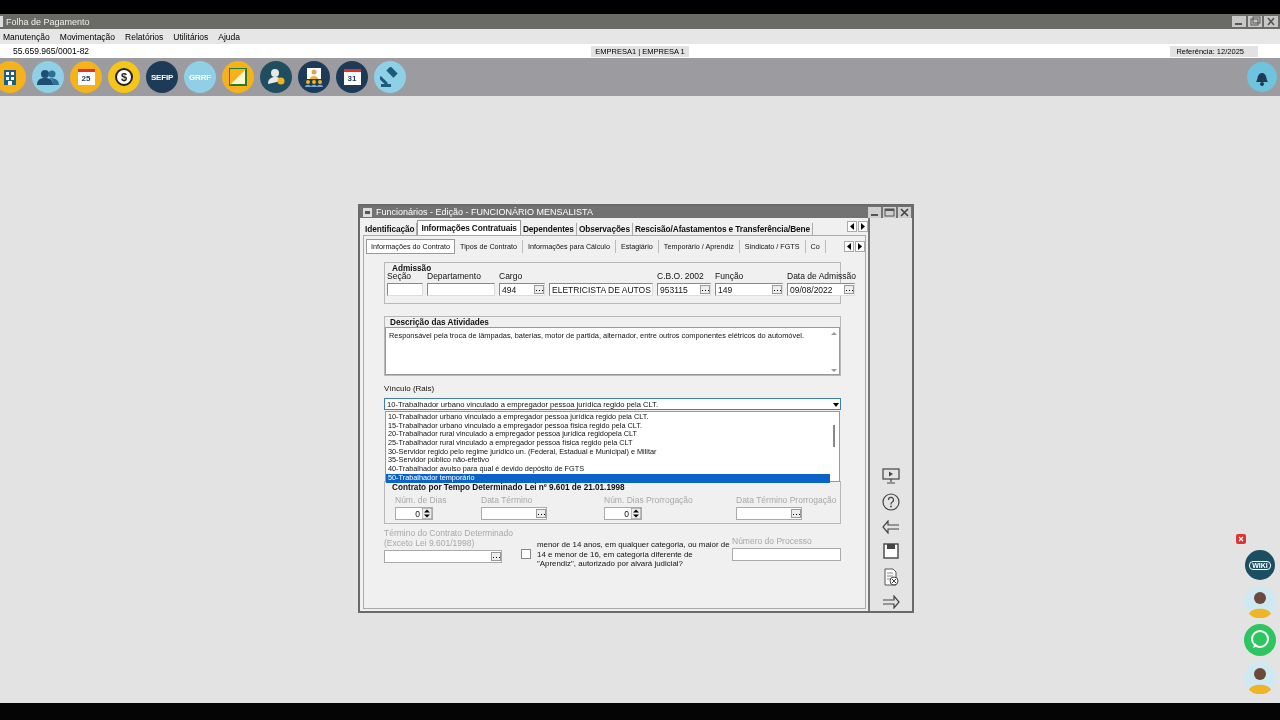 This screenshot has width=1280, height=720. What do you see at coordinates (1262, 77) in the screenshot?
I see `bell-icon` at bounding box center [1262, 77].